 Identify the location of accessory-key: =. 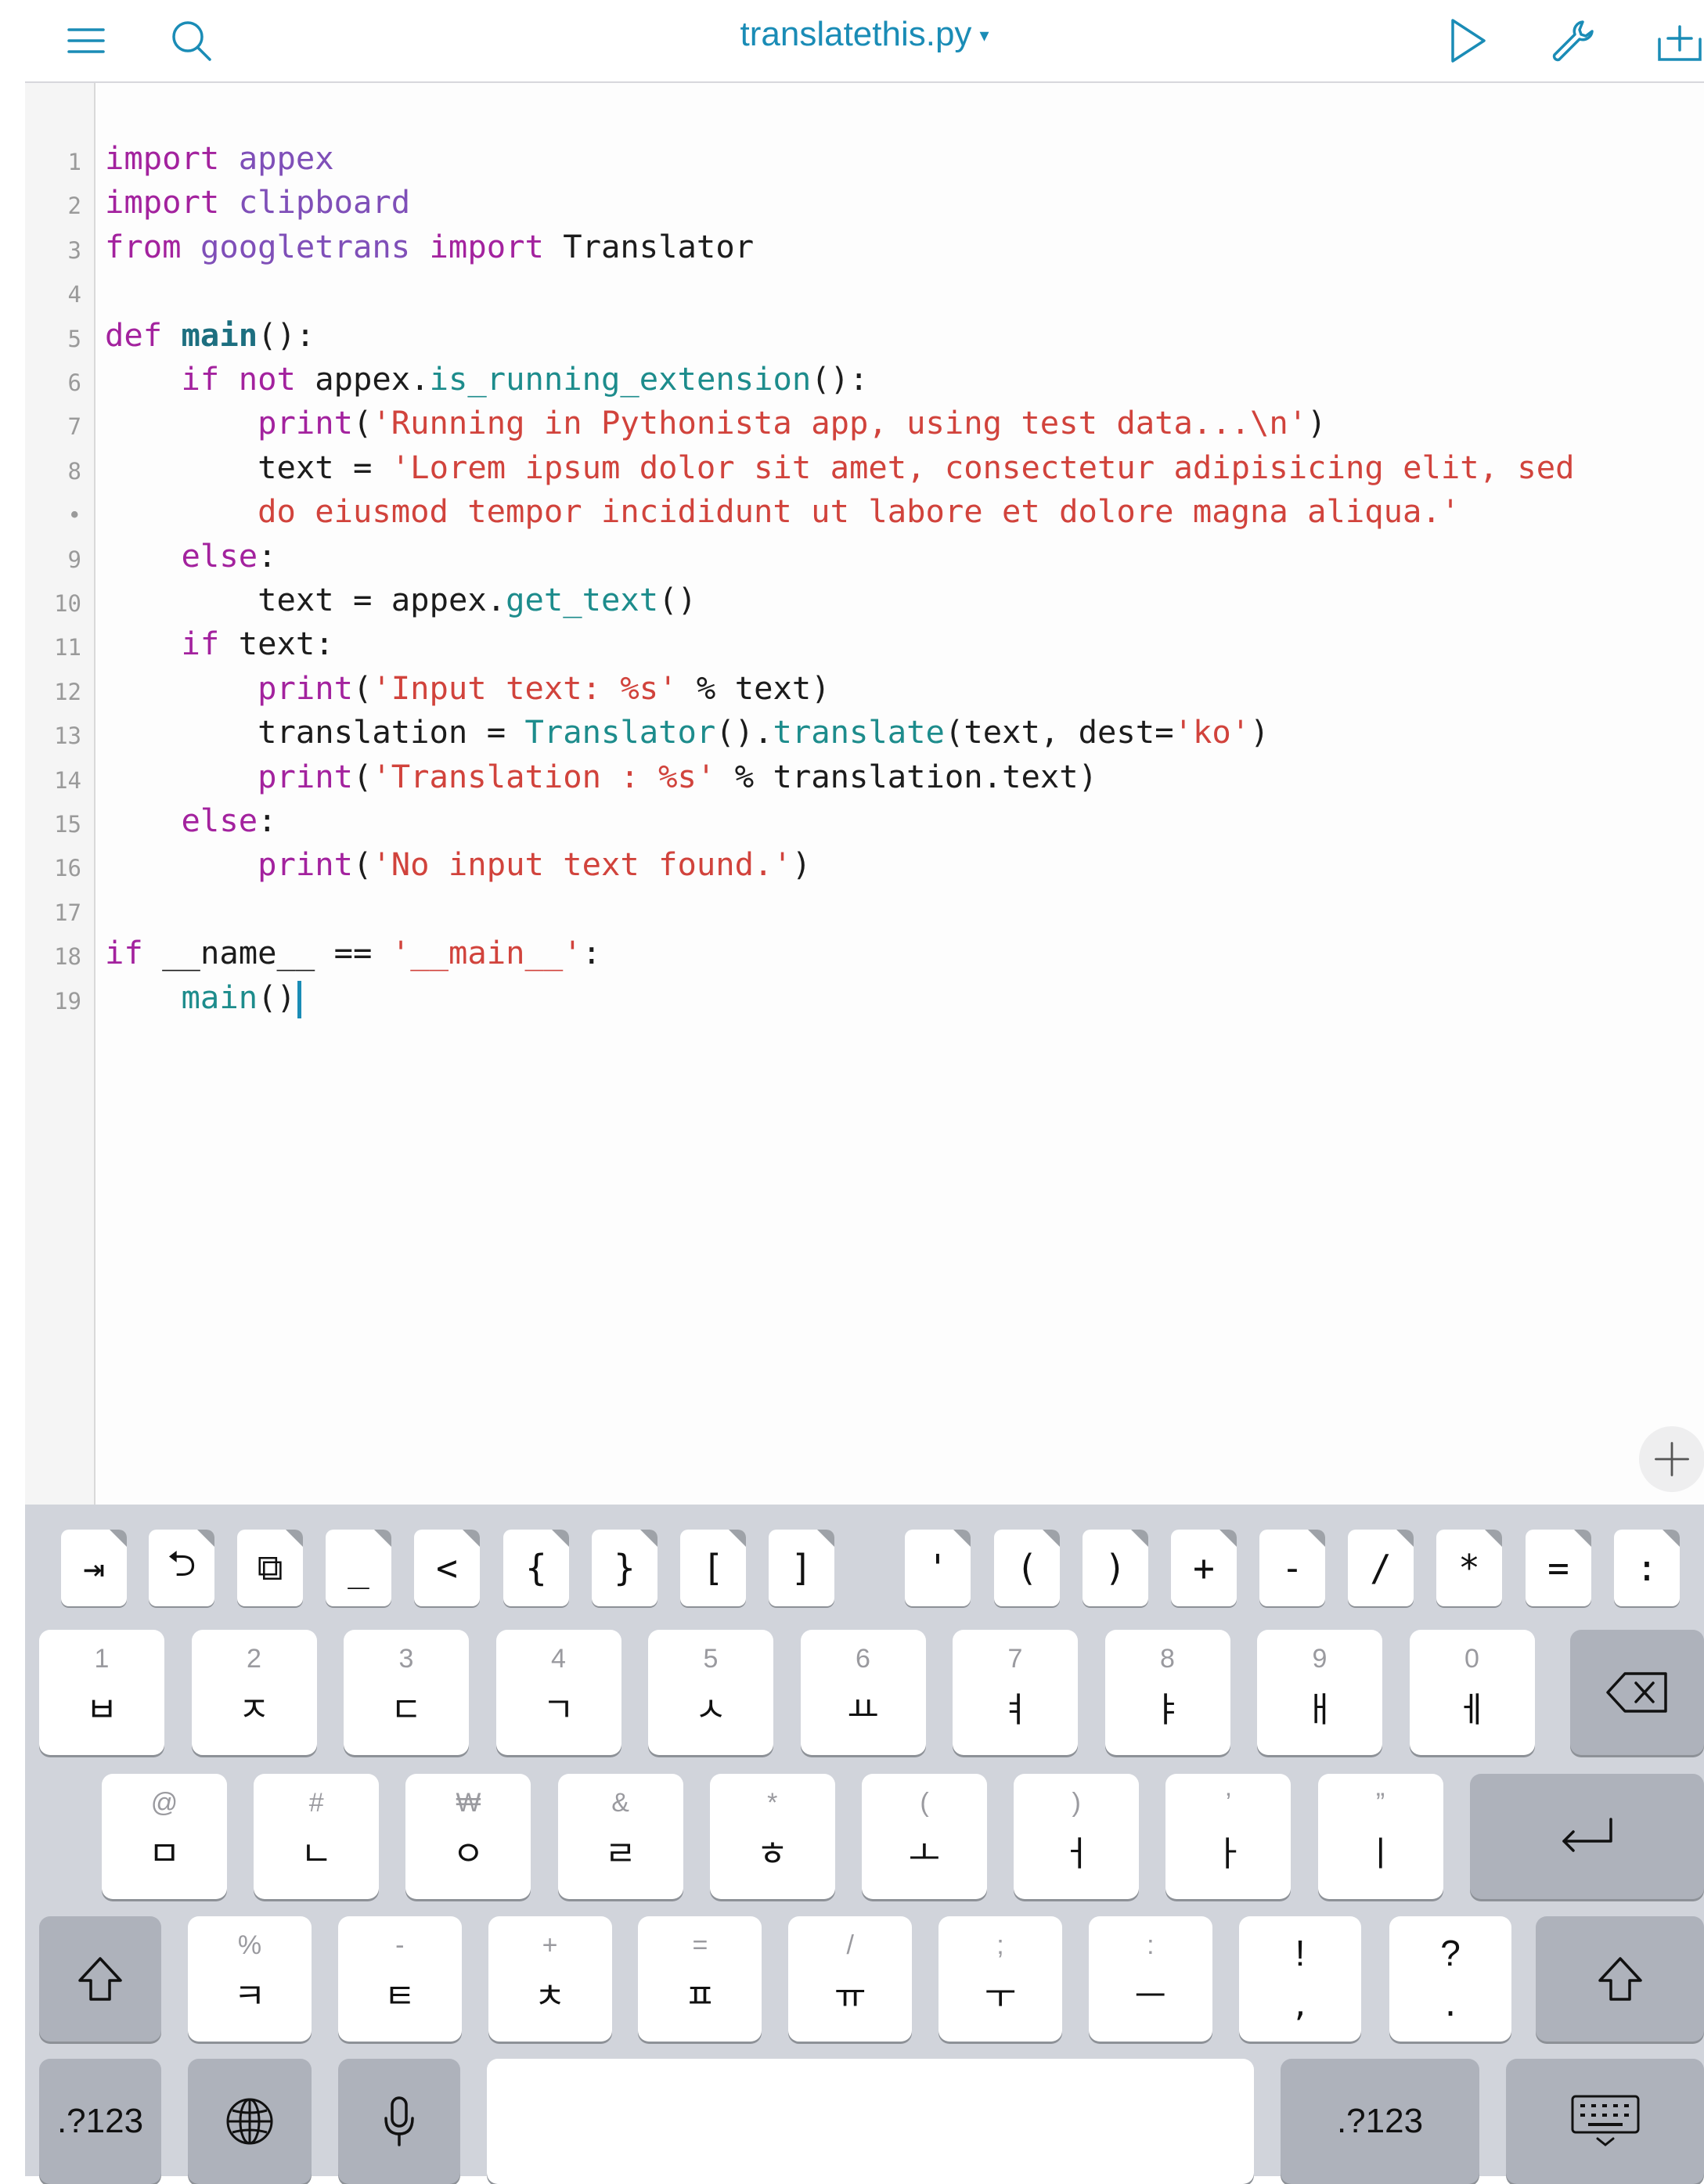
(1558, 1568).